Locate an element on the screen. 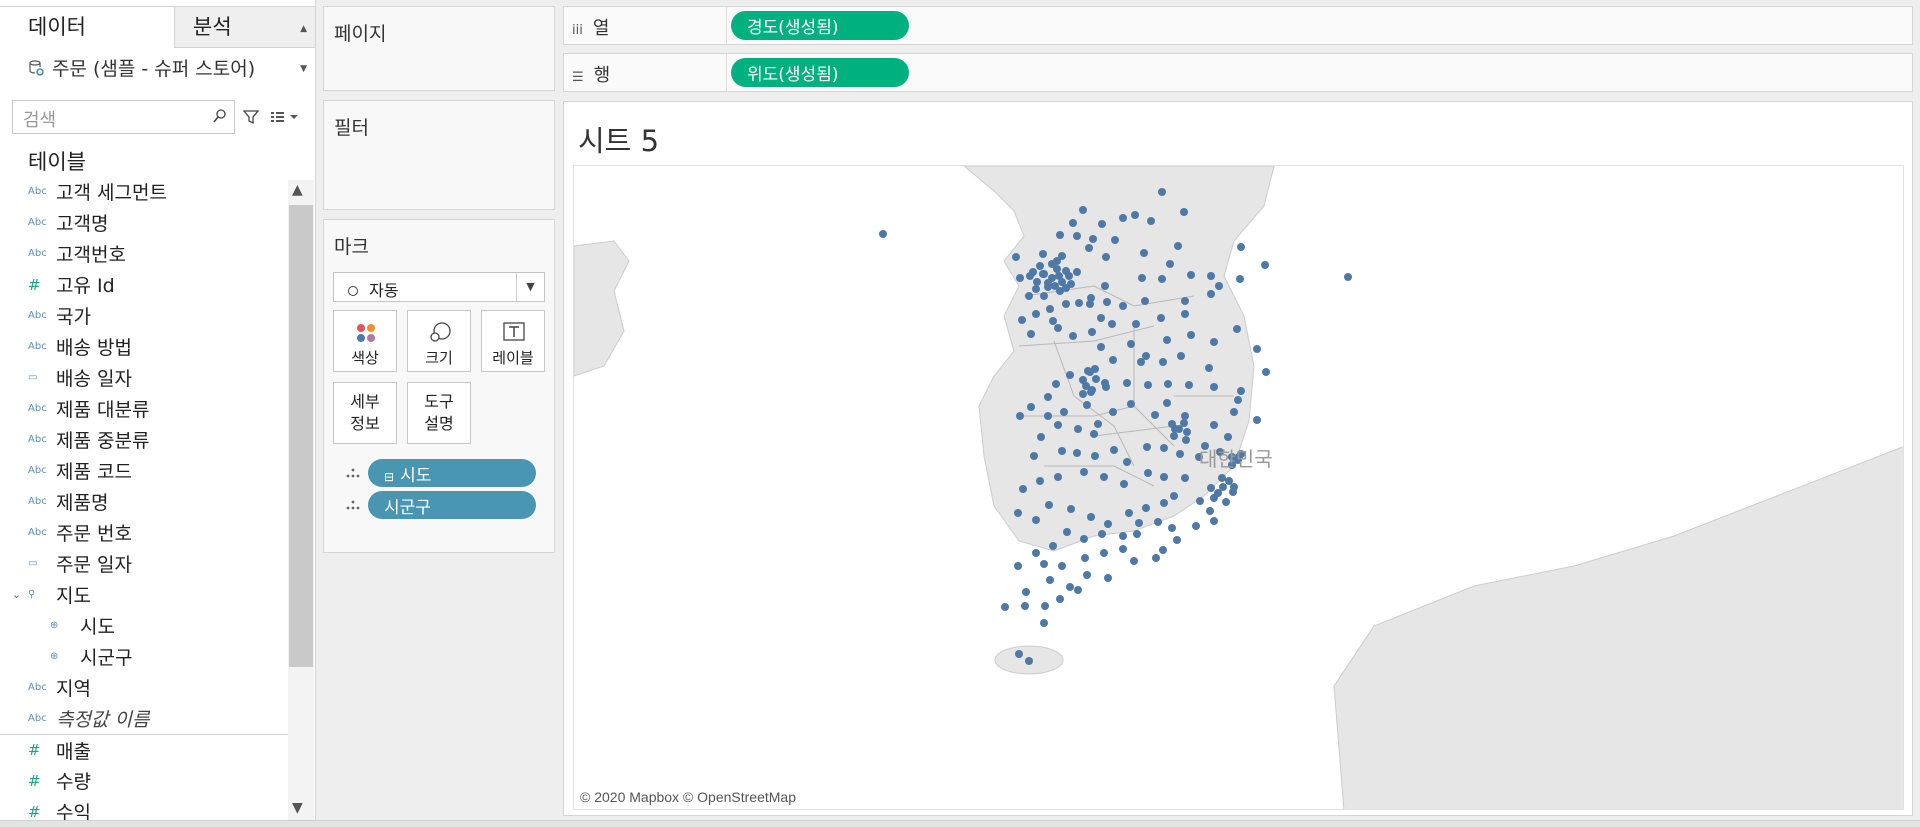 The height and width of the screenshot is (827, 1920). scroll-up-icon: ▲ is located at coordinates (297, 190).